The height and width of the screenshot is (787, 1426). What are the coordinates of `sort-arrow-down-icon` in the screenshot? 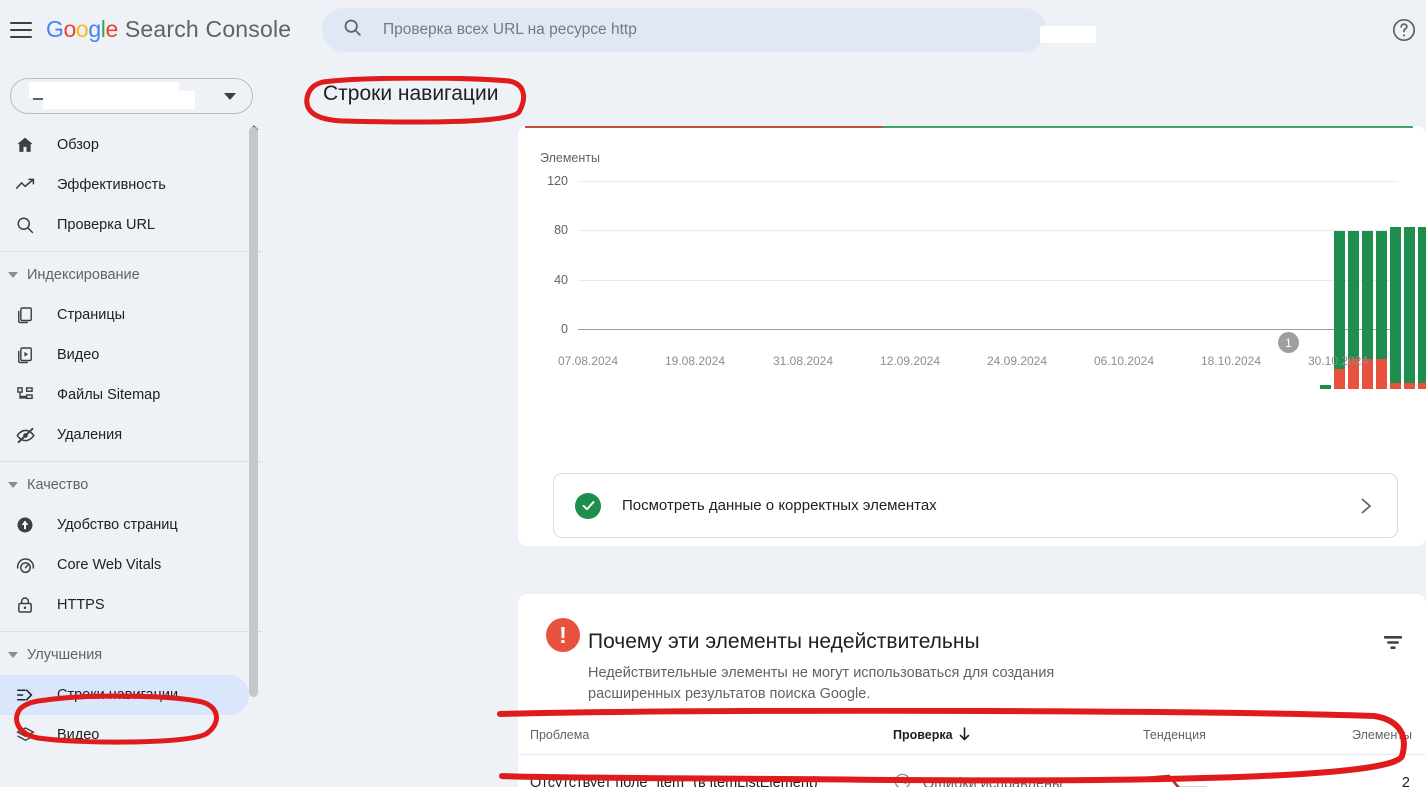 It's located at (964, 735).